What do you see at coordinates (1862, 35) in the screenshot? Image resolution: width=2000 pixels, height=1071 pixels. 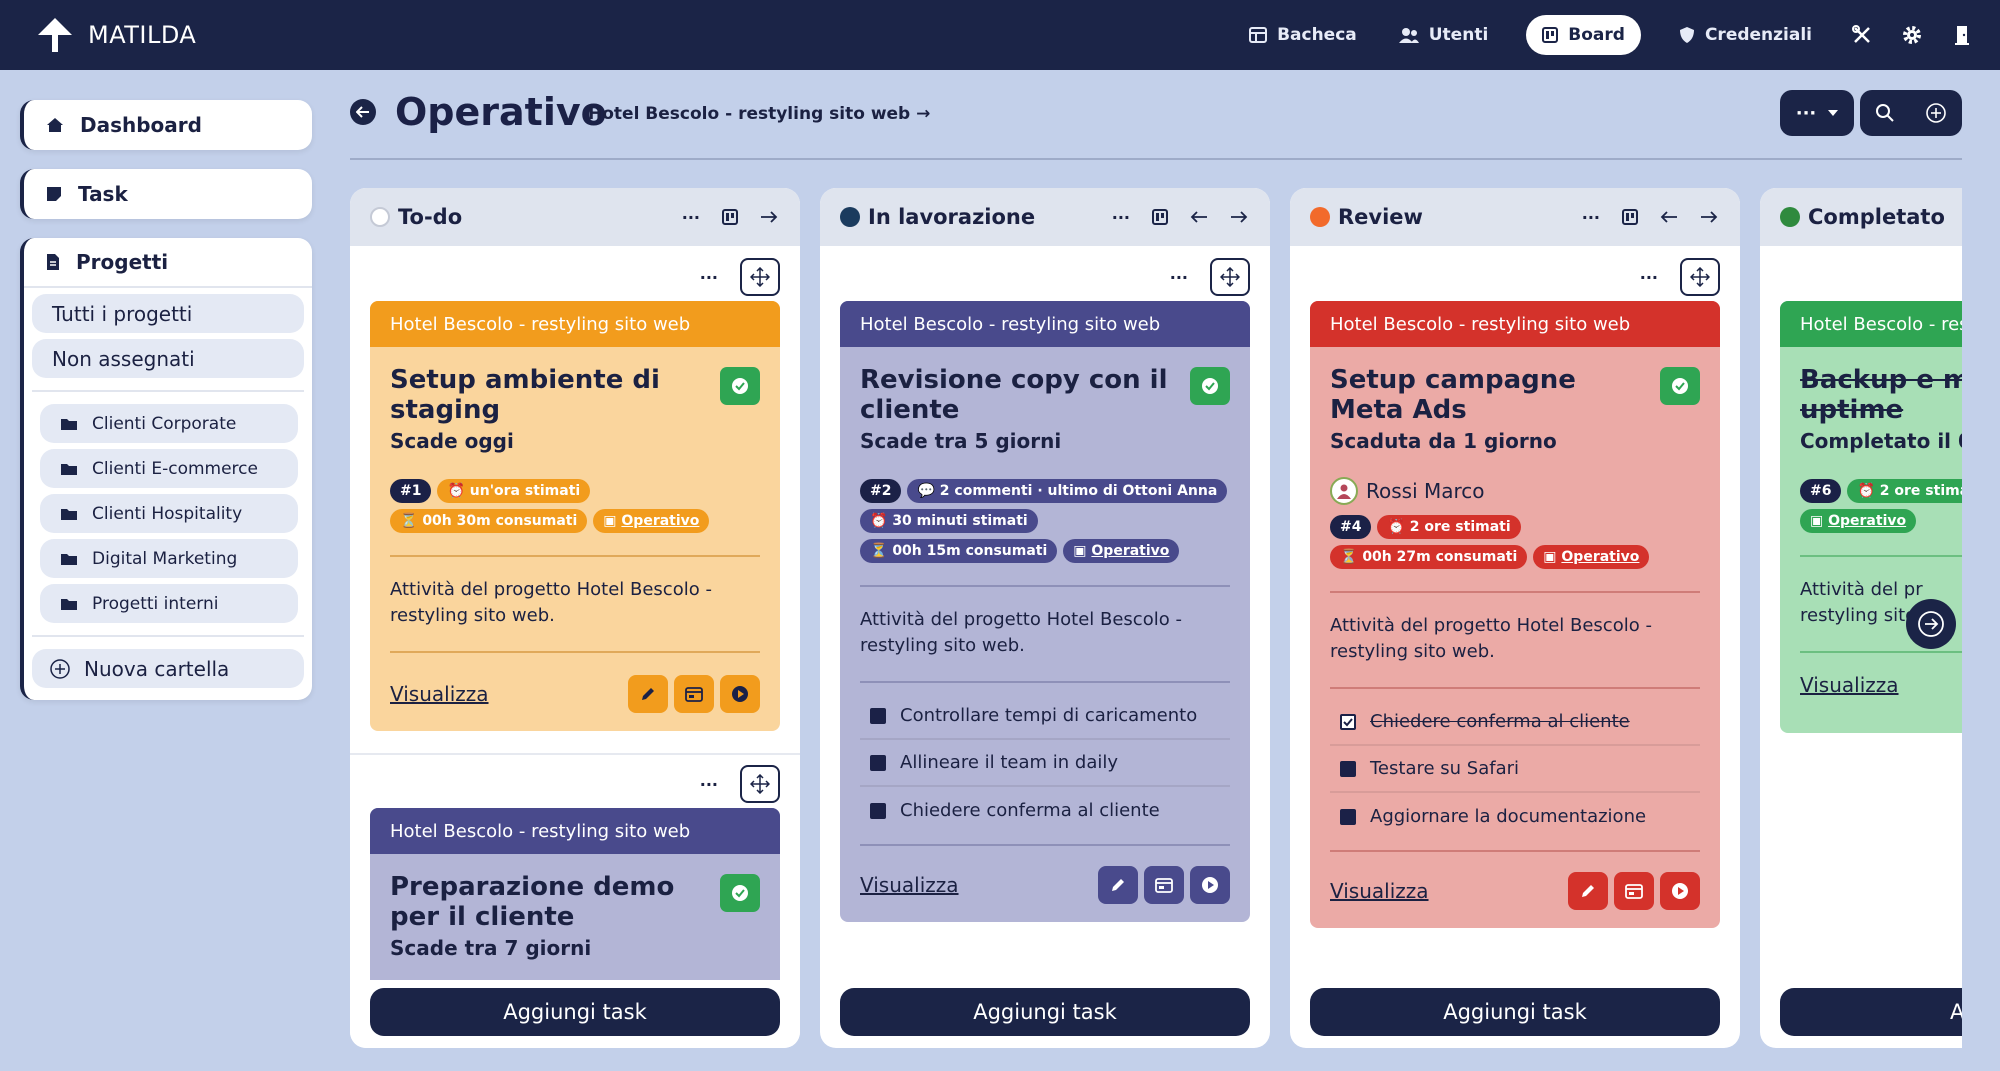 I see `tools-icon` at bounding box center [1862, 35].